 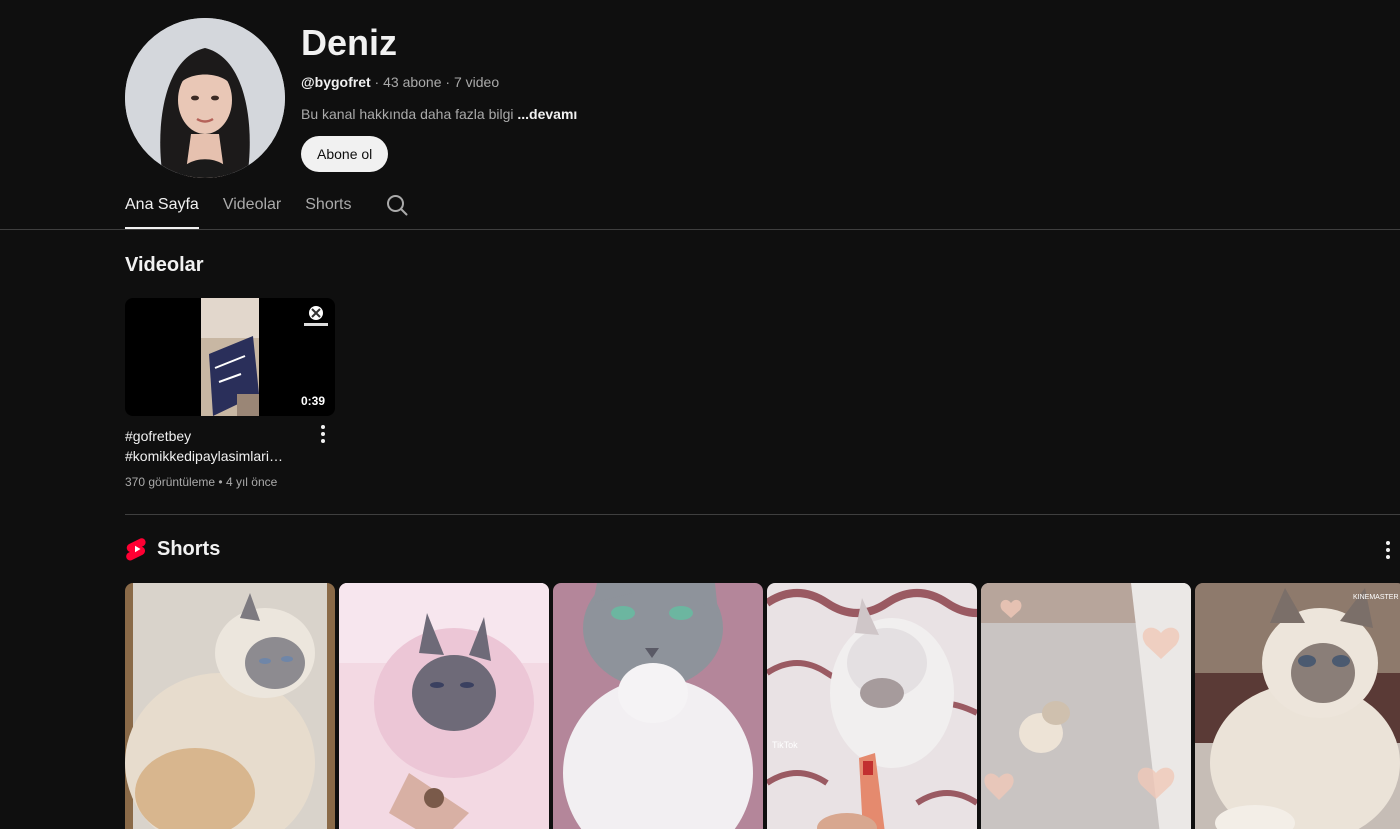 I want to click on svg-text: TikTok, so click(x=785, y=745).